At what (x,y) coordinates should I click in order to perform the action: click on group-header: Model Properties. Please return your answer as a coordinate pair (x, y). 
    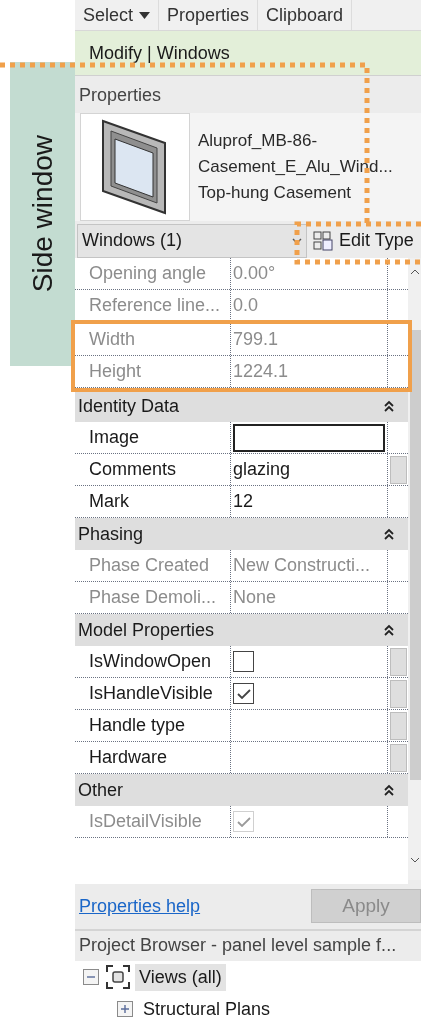
    Looking at the image, I should click on (241, 630).